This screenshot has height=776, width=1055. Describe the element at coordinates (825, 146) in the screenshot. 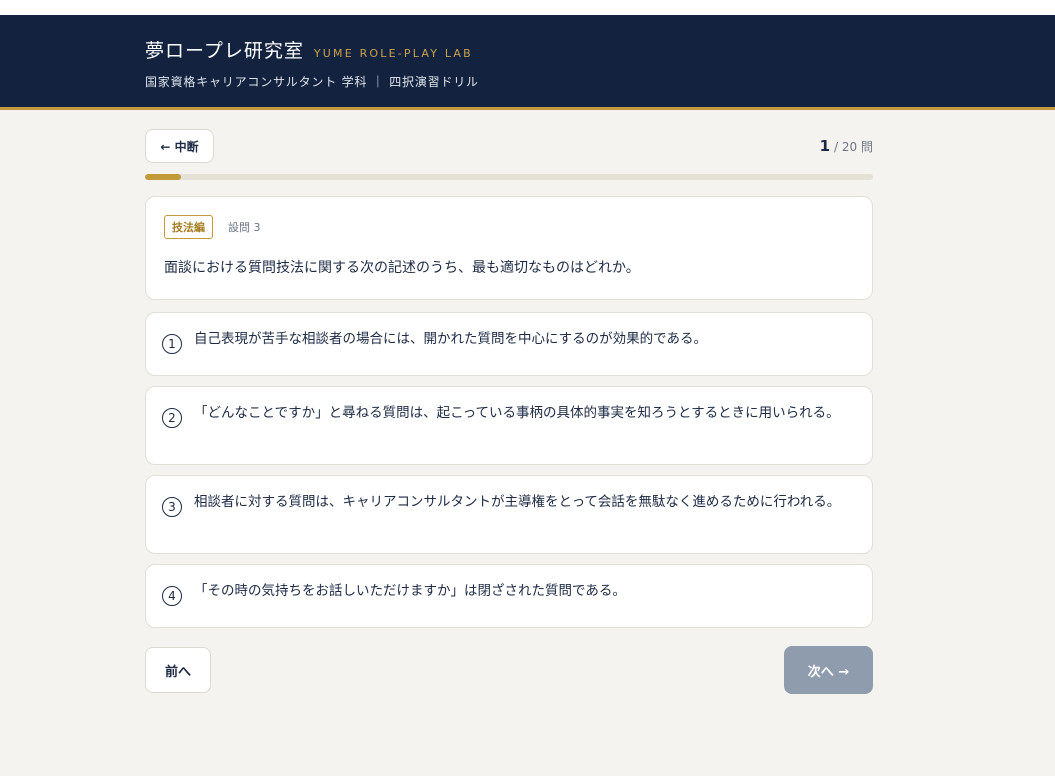

I see `current-question-number: 1` at that location.